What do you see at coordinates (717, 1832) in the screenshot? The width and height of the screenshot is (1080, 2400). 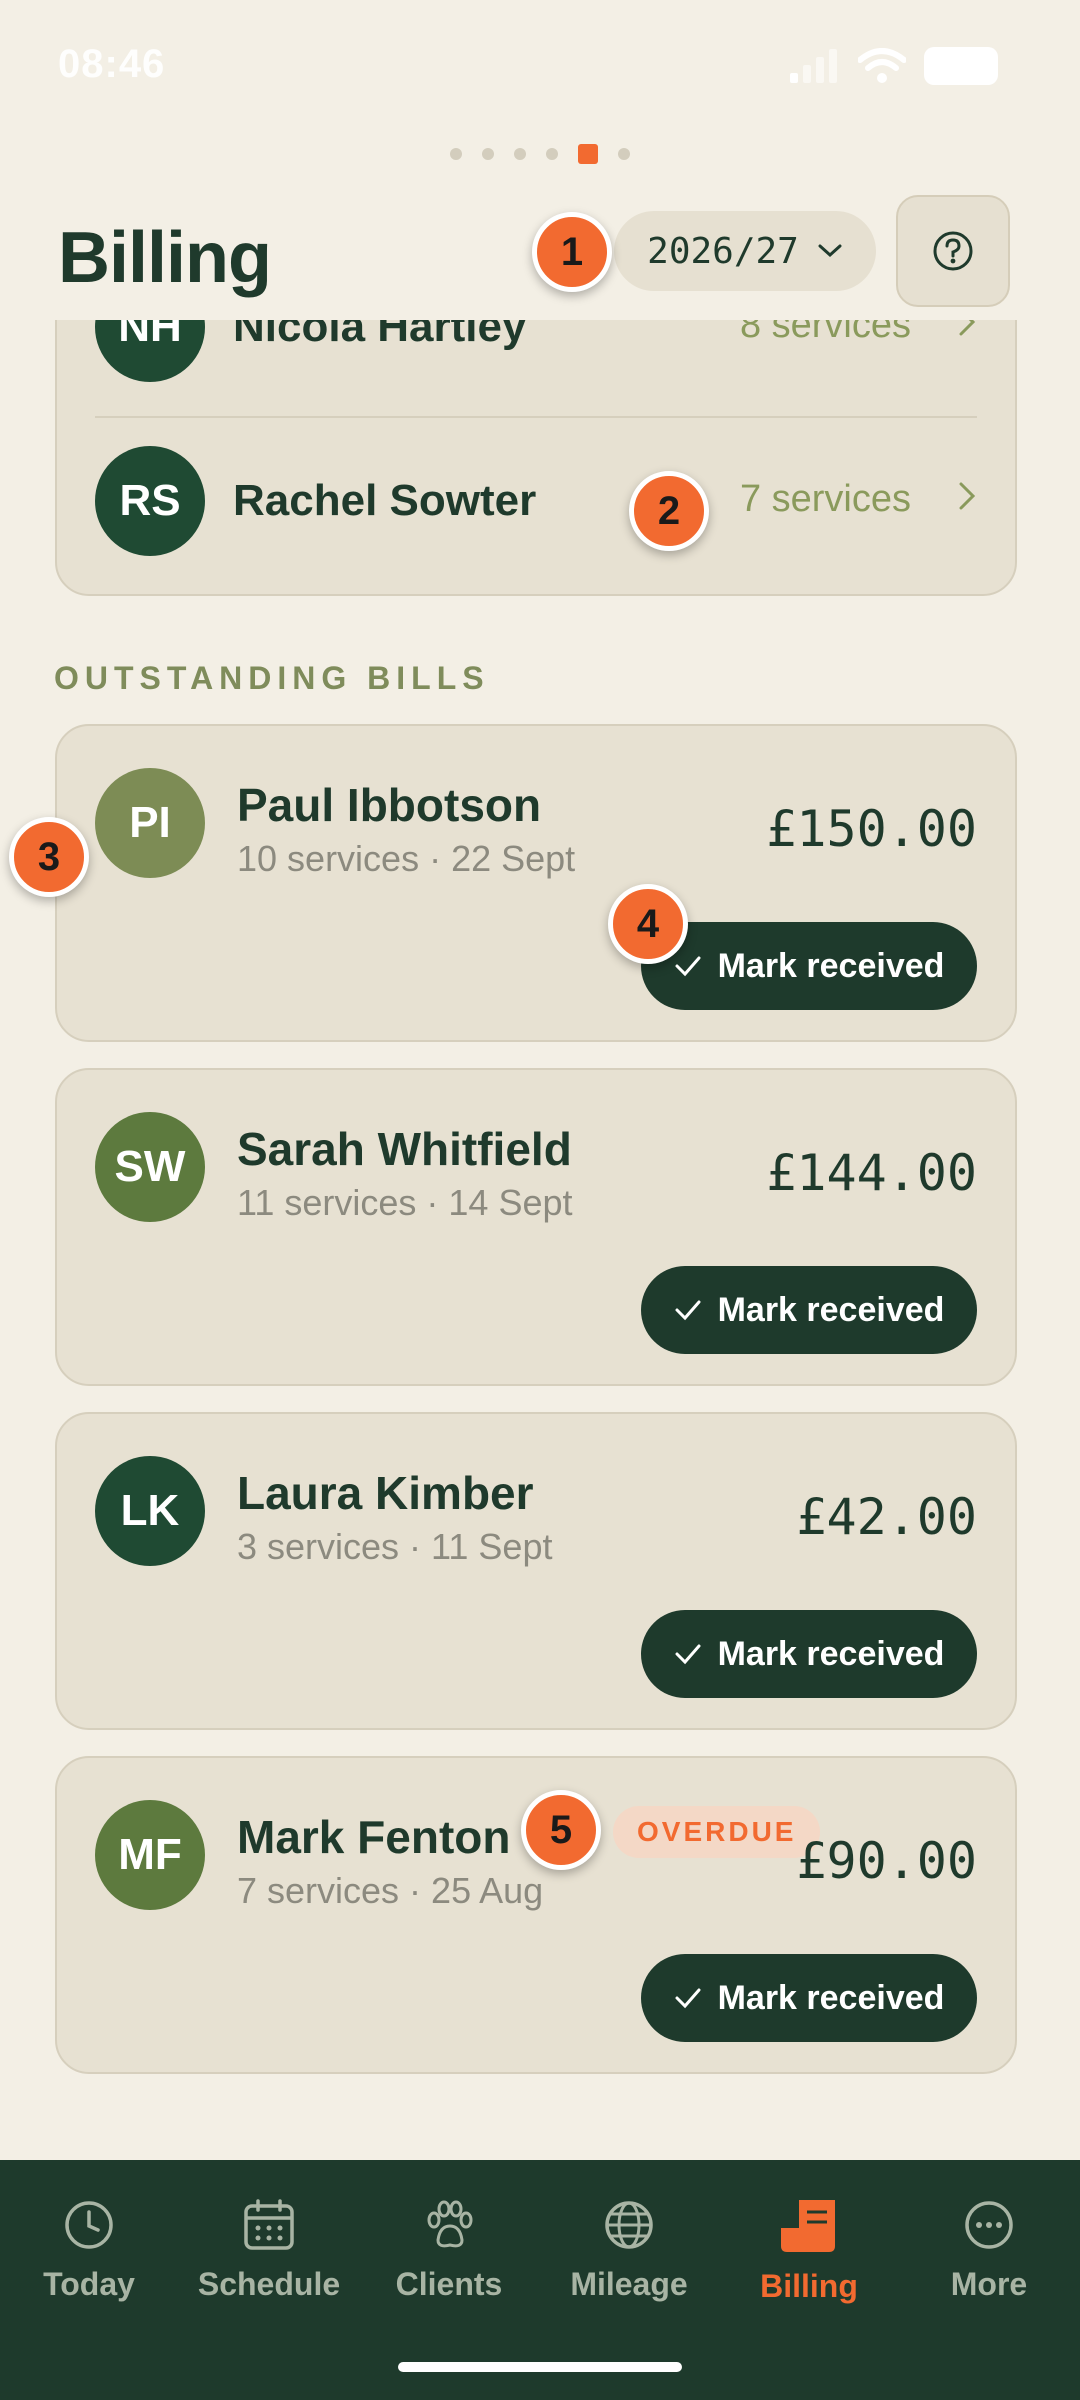 I see `overdue-badge: OVERDUE` at bounding box center [717, 1832].